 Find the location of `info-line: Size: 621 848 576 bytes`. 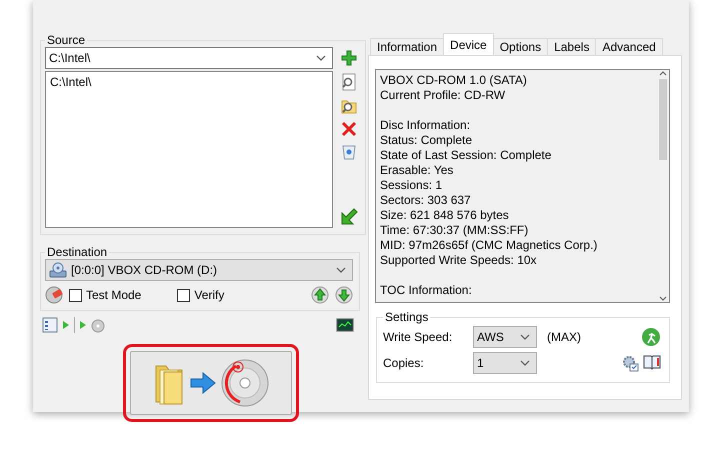

info-line: Size: 621 848 576 bytes is located at coordinates (445, 215).